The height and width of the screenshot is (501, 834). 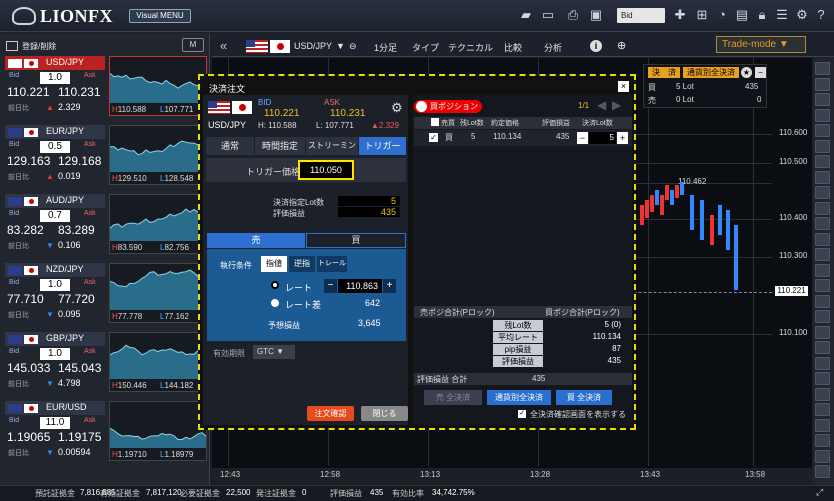 I want to click on confirm-checkbox: ✓, so click(x=522, y=414).